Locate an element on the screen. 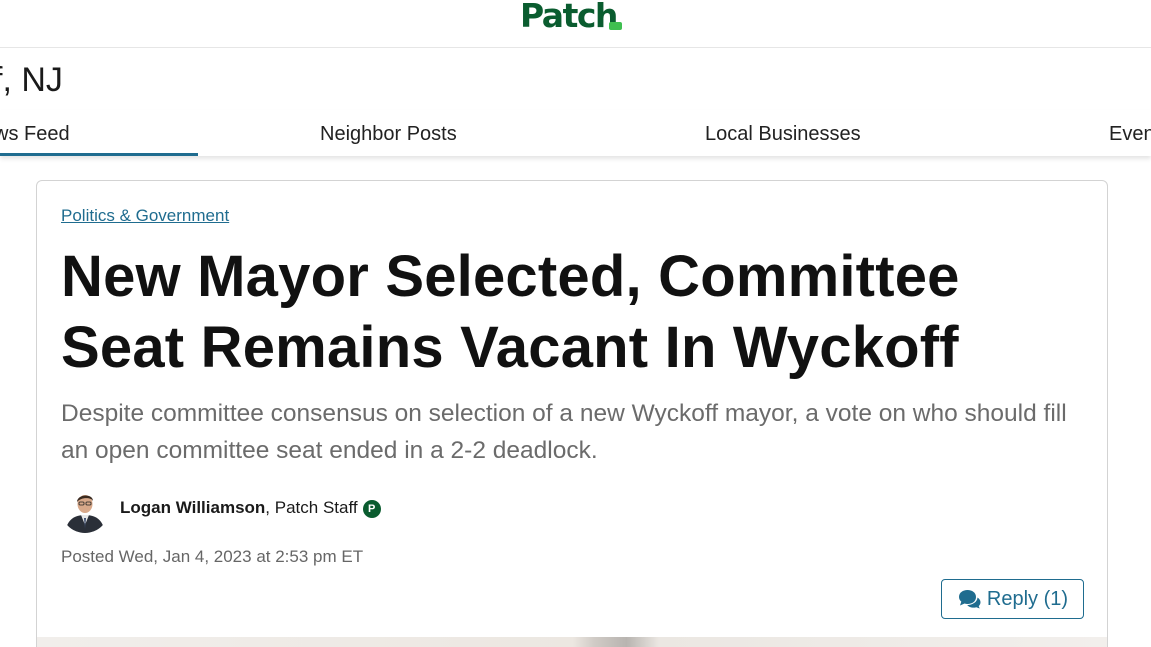  byline: Logan Williamson, Patch Staff P is located at coordinates (250, 508).